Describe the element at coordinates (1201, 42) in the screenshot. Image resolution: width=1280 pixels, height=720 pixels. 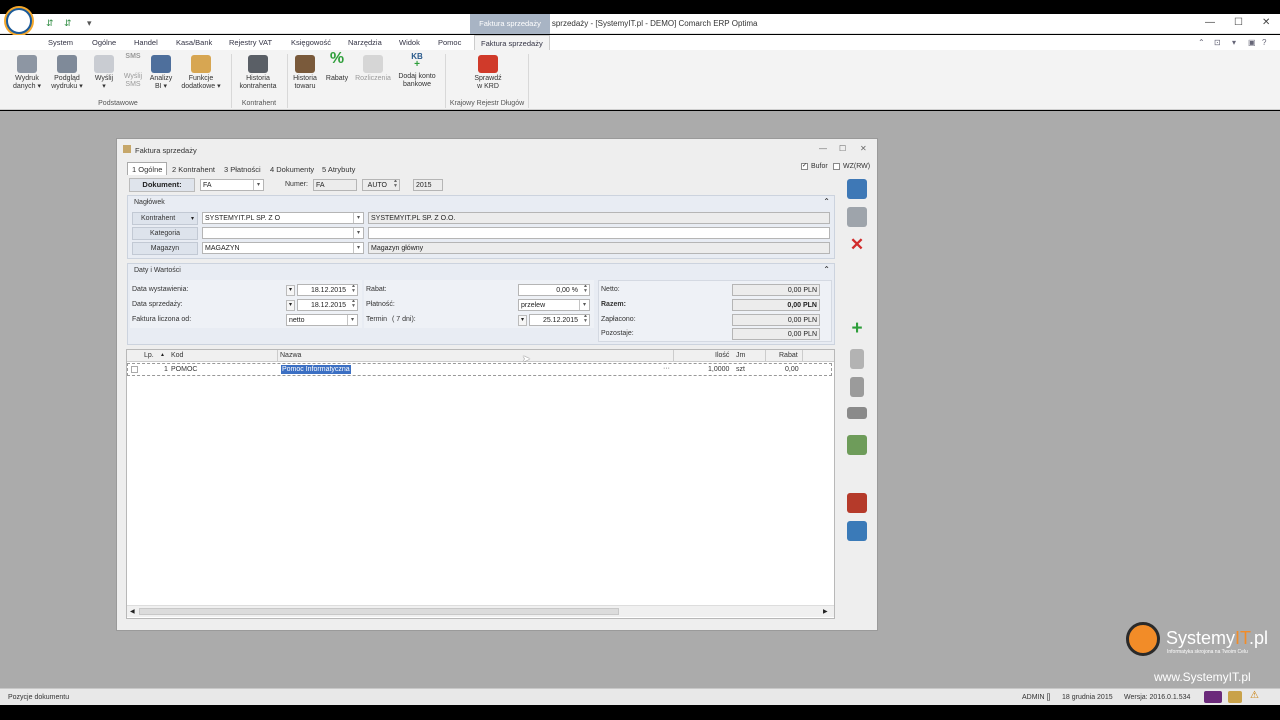
I see `ribbon-collapse-icon: ⌃` at that location.